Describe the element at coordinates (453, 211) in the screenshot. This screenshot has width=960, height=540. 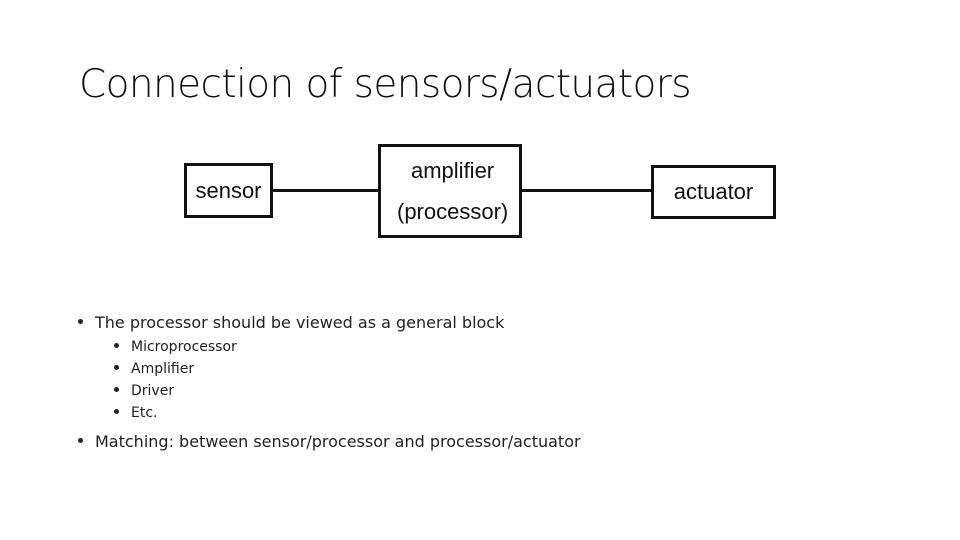
I see `processor-label: (processor)` at that location.